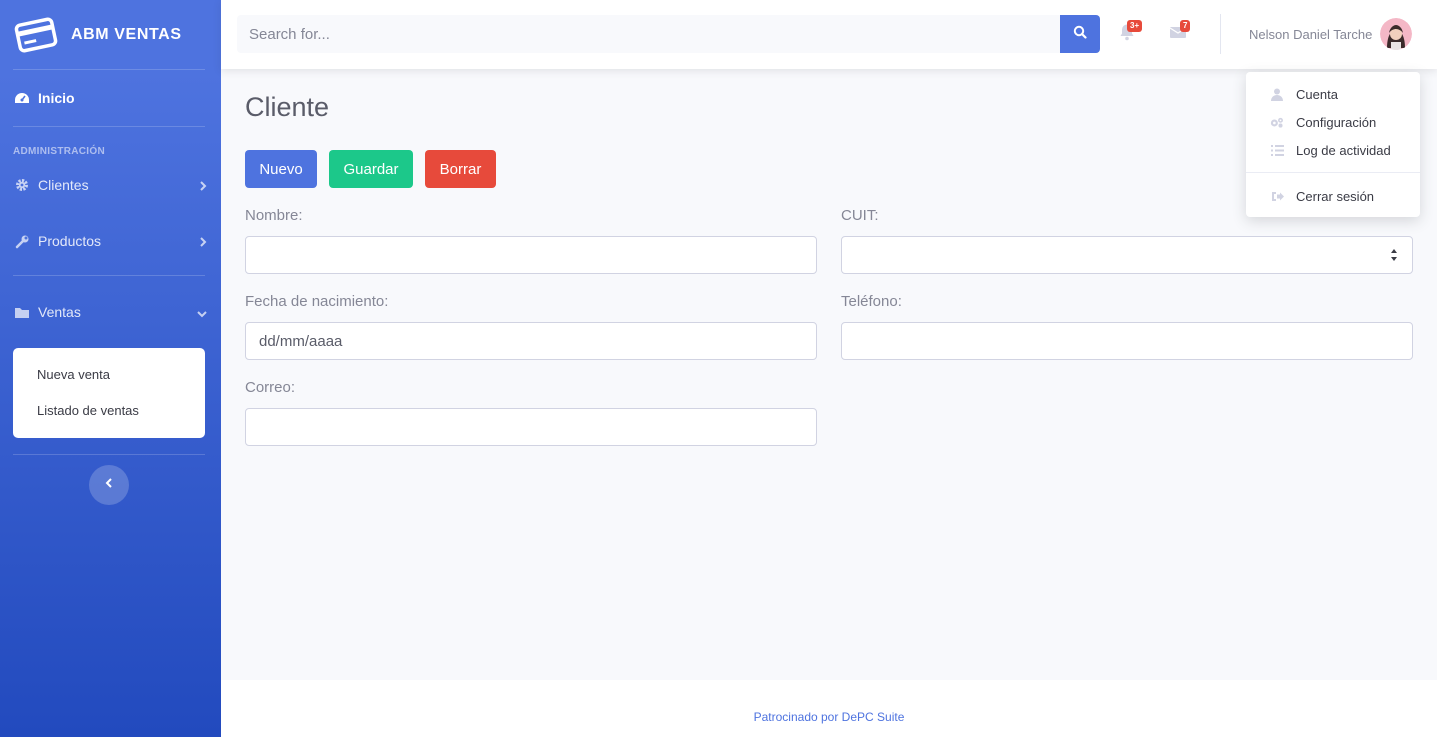 The image size is (1437, 737). What do you see at coordinates (1277, 150) in the screenshot?
I see `list-icon` at bounding box center [1277, 150].